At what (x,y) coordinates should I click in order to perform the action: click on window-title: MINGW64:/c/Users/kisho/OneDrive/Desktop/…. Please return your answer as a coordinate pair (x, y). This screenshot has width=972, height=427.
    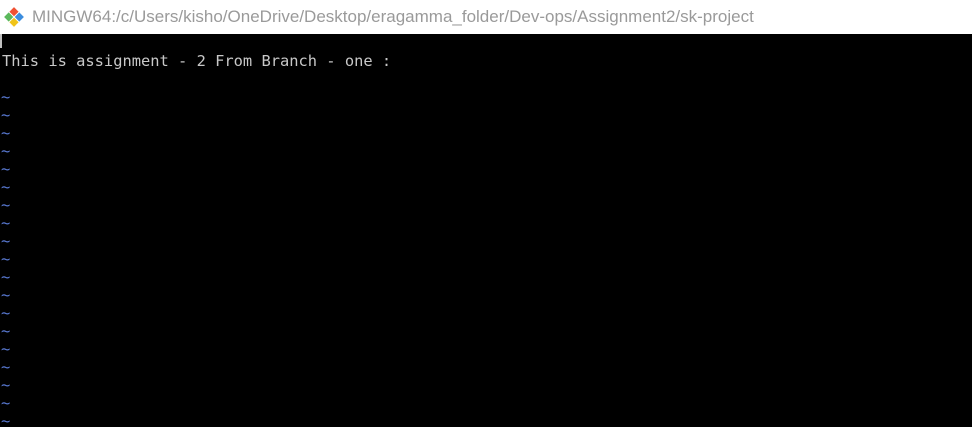
    Looking at the image, I should click on (393, 16).